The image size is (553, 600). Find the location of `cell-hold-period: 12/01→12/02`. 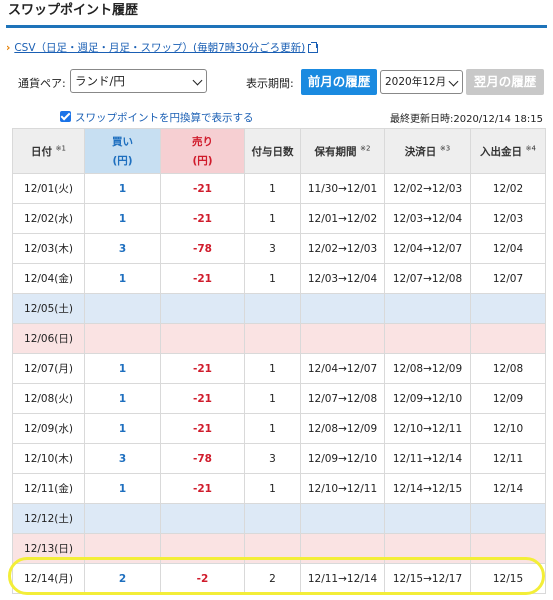

cell-hold-period: 12/01→12/02 is located at coordinates (342, 218).